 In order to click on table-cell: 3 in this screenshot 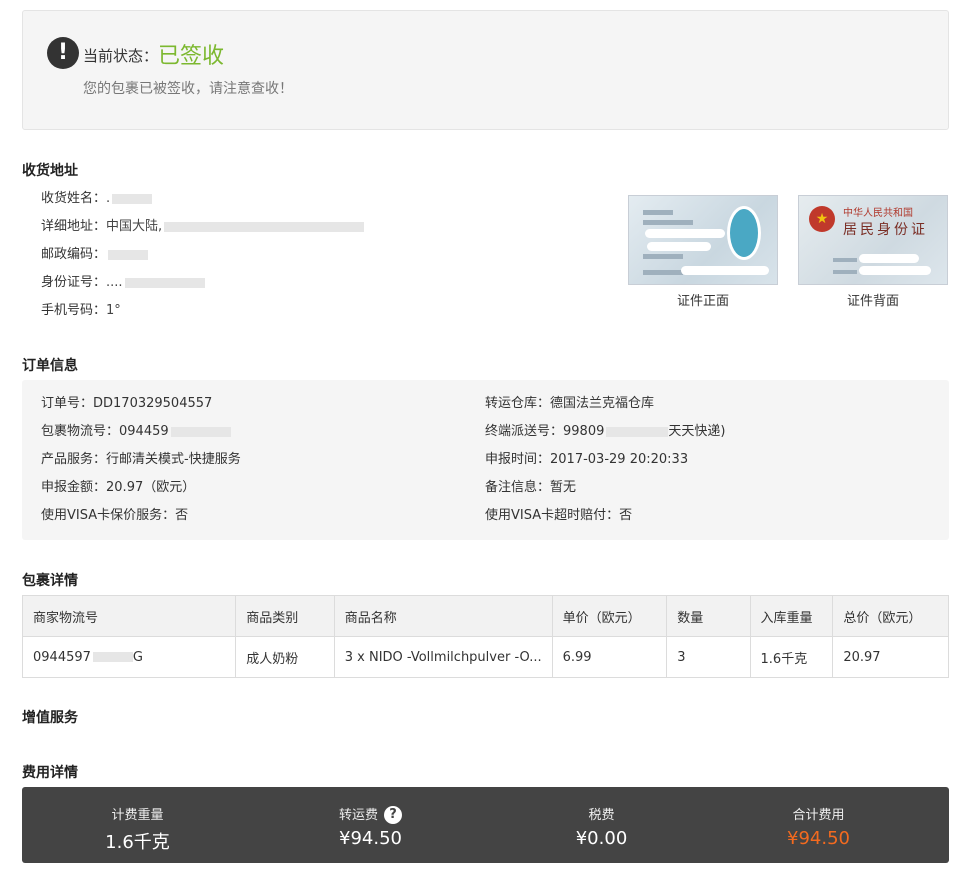, I will do `click(708, 657)`.